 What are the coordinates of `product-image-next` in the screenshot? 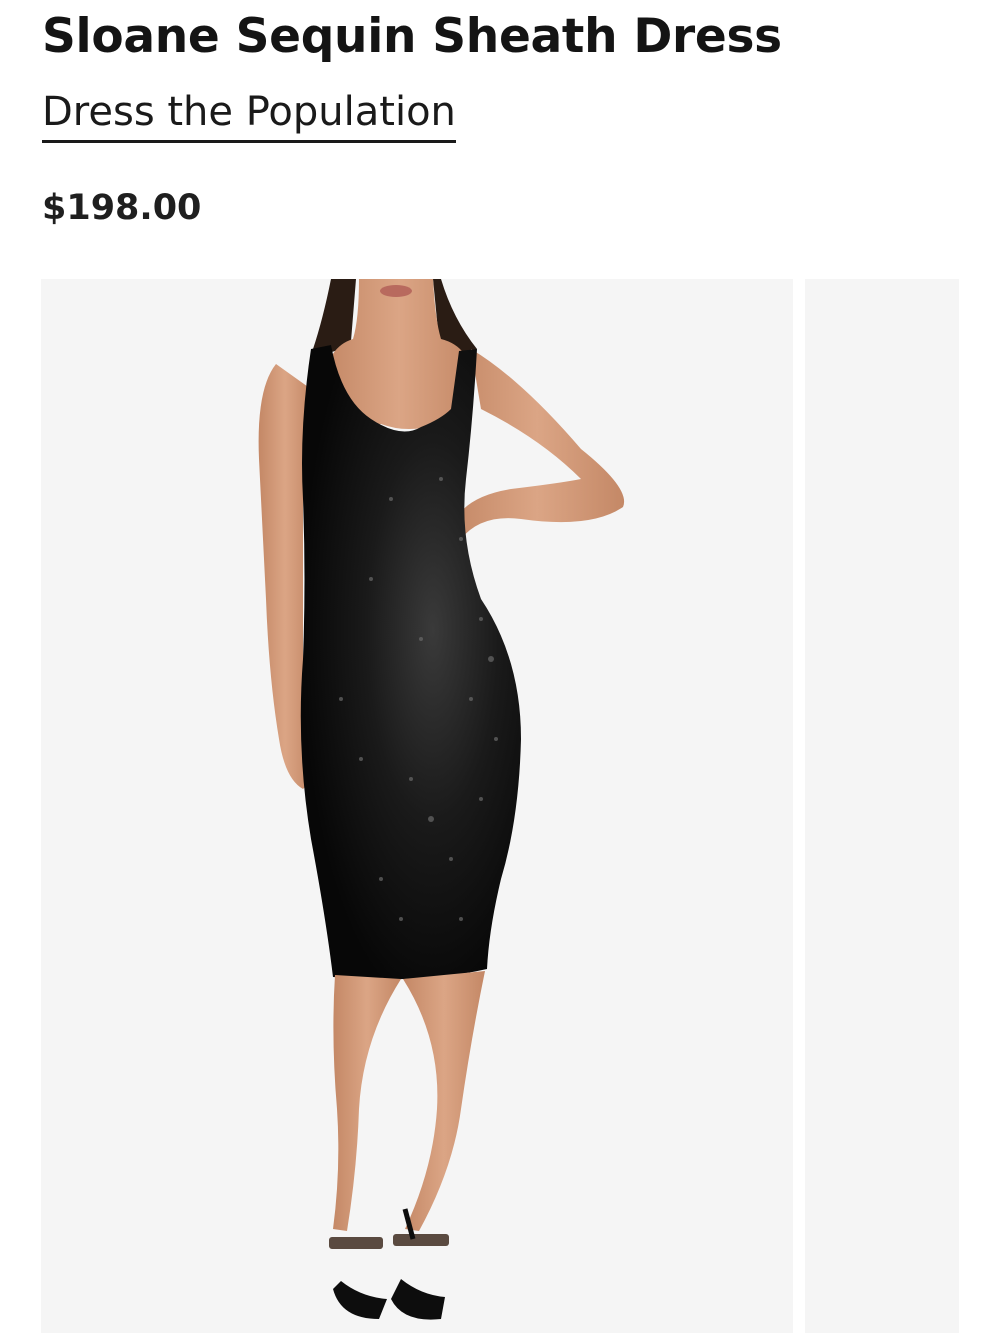 It's located at (882, 806).